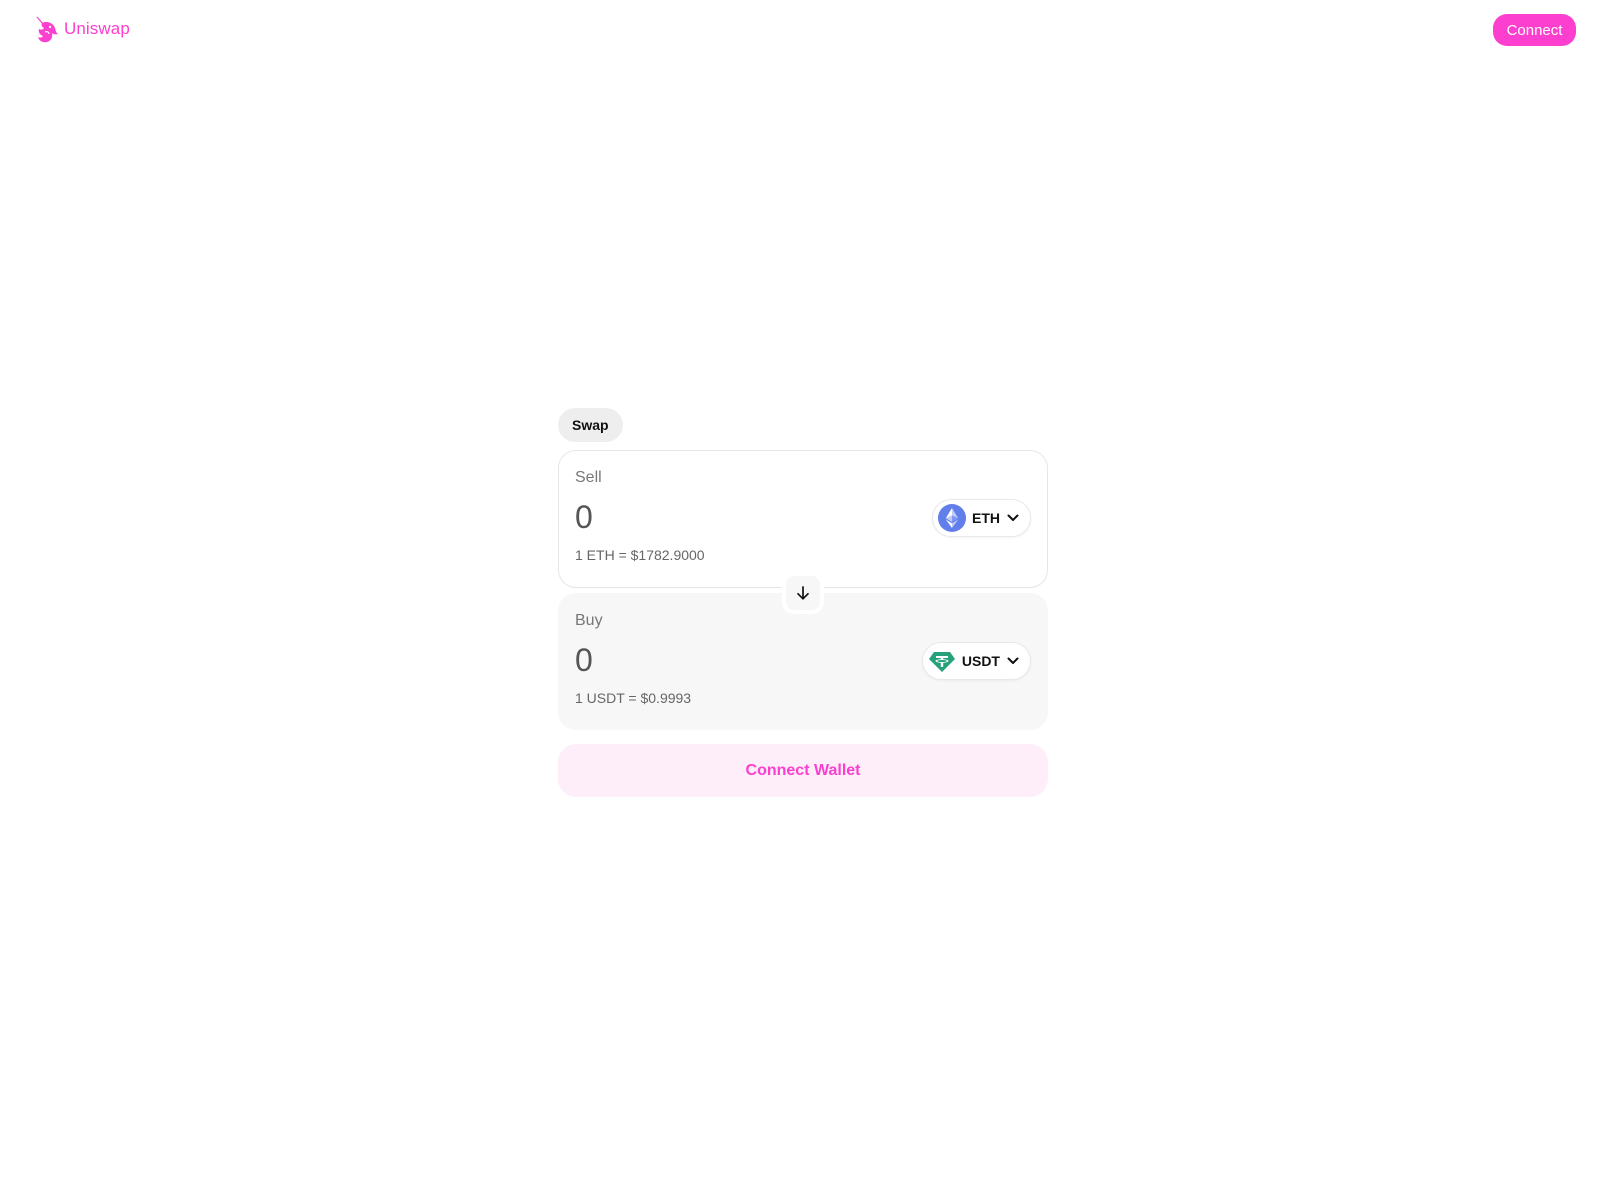  I want to click on connect-button: Connect, so click(1534, 30).